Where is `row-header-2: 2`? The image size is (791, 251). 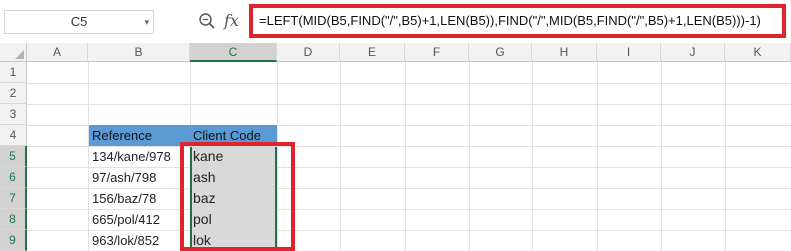 row-header-2: 2 is located at coordinates (13, 93).